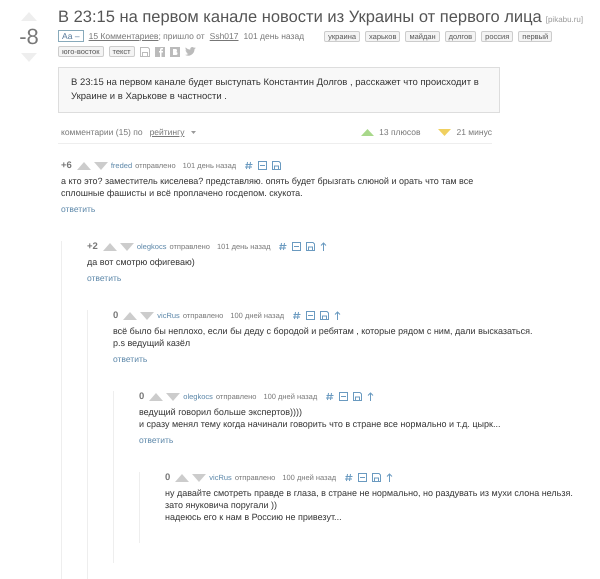 This screenshot has height=579, width=600. I want to click on author-link: Ssh017, so click(224, 36).